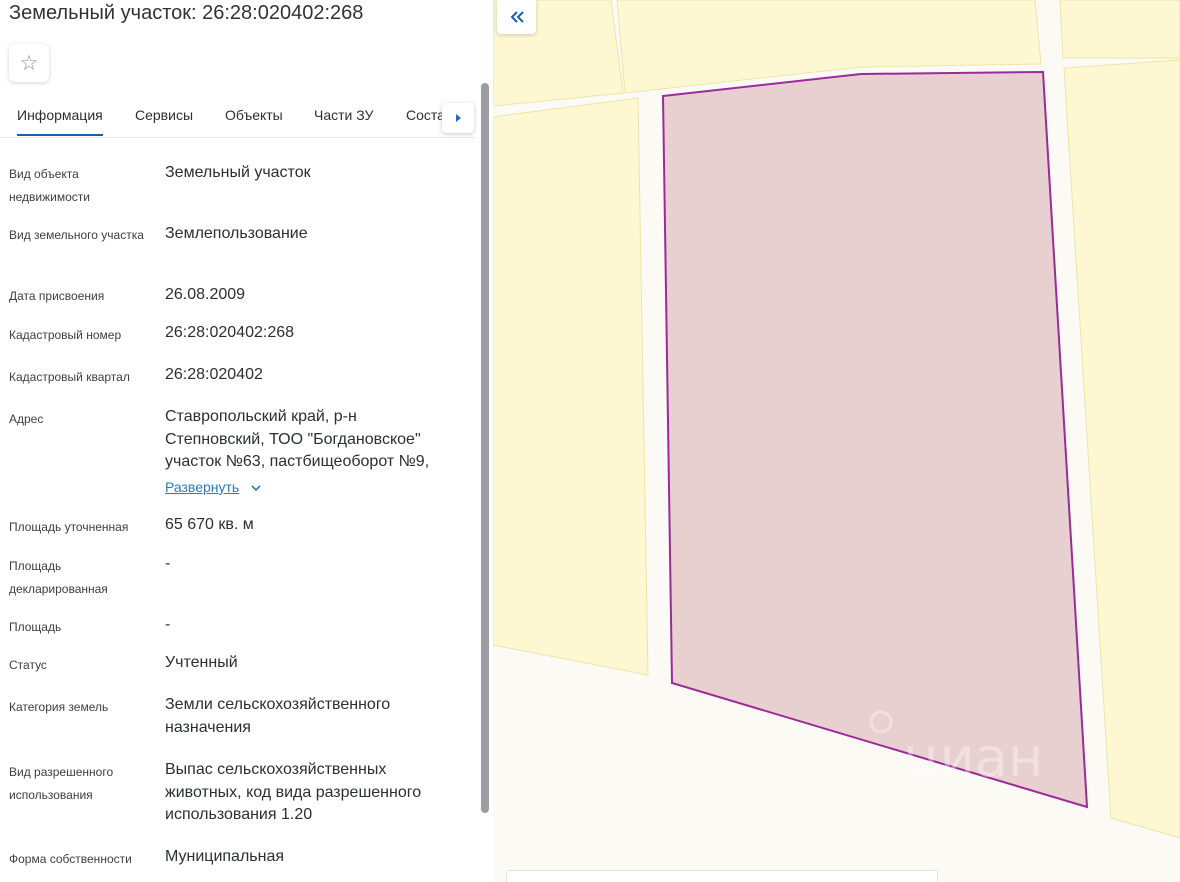 Image resolution: width=1180 pixels, height=882 pixels. I want to click on field-label-cadastral-block: Кадастровый квартал, so click(69, 377).